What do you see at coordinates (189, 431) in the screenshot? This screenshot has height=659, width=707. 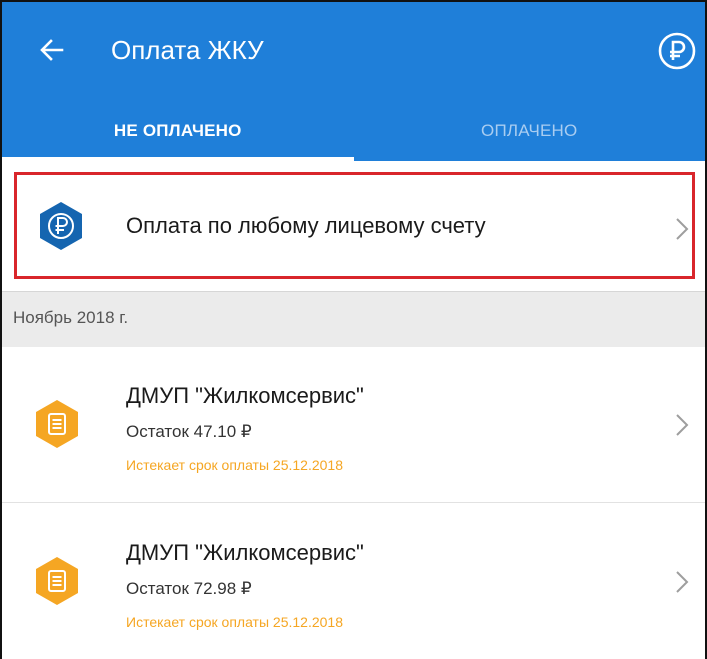 I see `bill-remainder: Остаток 47.10 ₽` at bounding box center [189, 431].